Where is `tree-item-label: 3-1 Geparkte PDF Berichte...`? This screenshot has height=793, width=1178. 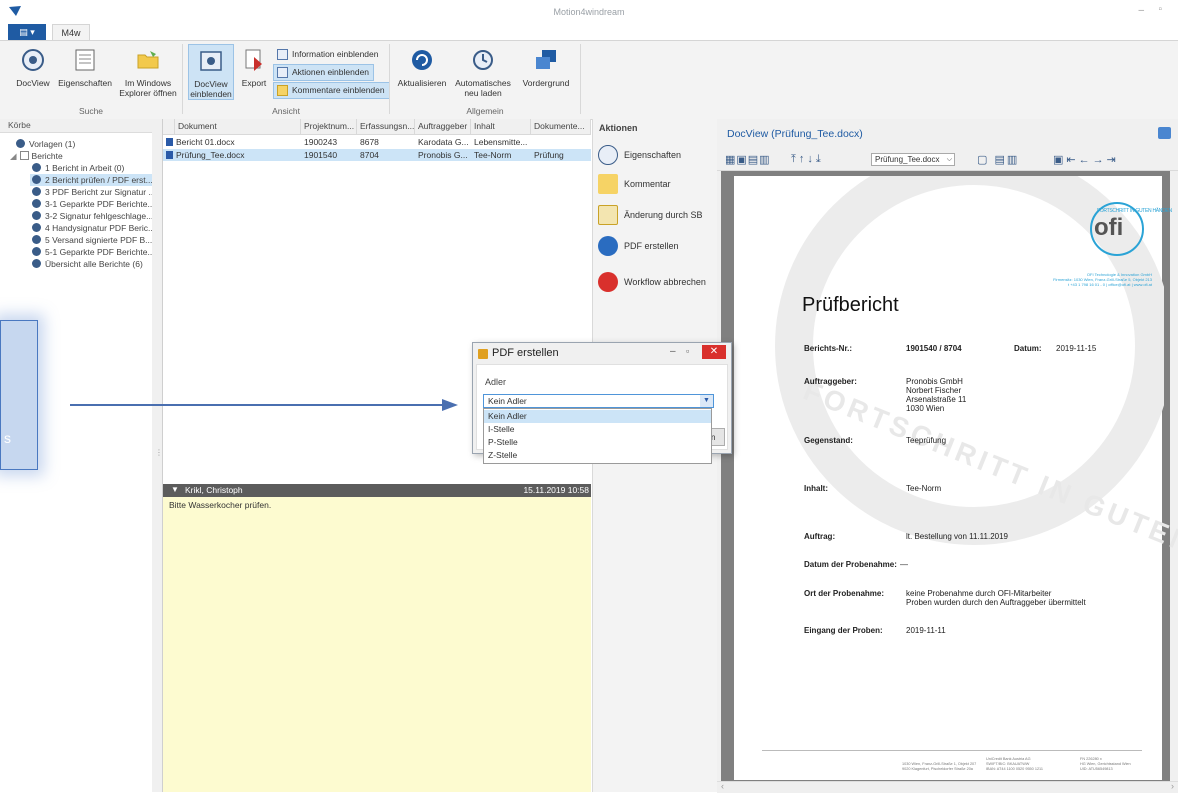 tree-item-label: 3-1 Geparkte PDF Berichte... is located at coordinates (100, 204).